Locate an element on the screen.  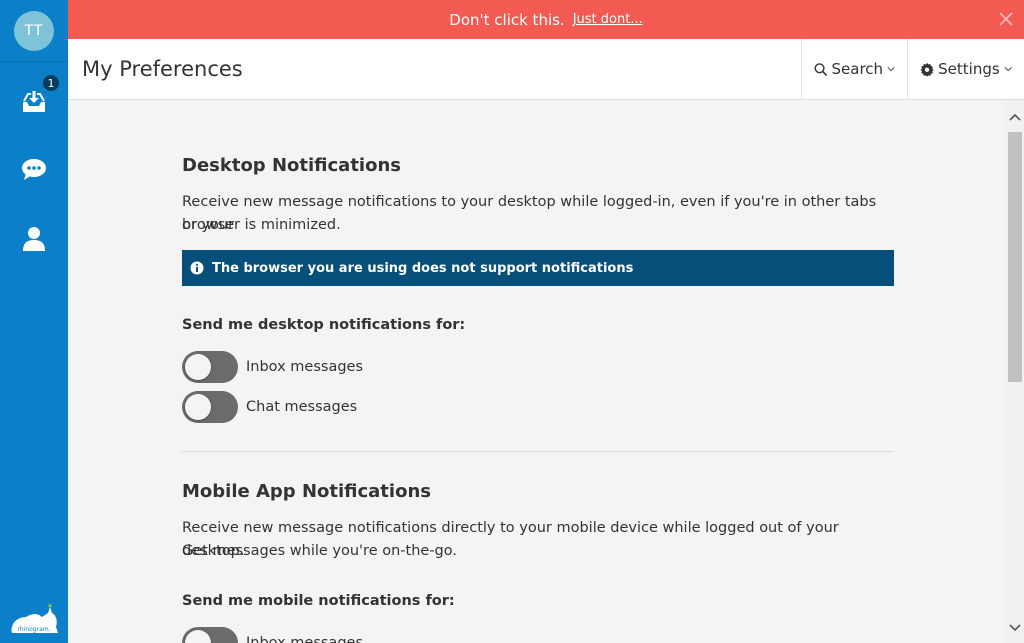
rhinogram-logo: rhinogram. is located at coordinates (34, 618).